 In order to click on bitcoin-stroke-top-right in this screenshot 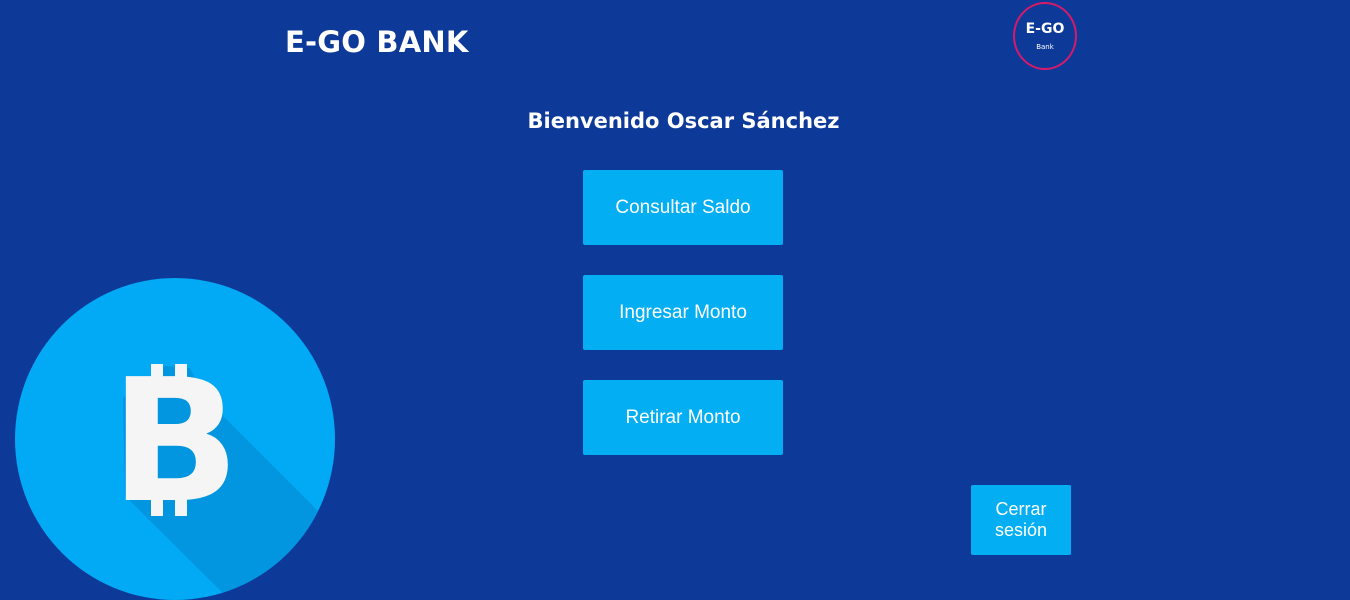, I will do `click(181, 375)`.